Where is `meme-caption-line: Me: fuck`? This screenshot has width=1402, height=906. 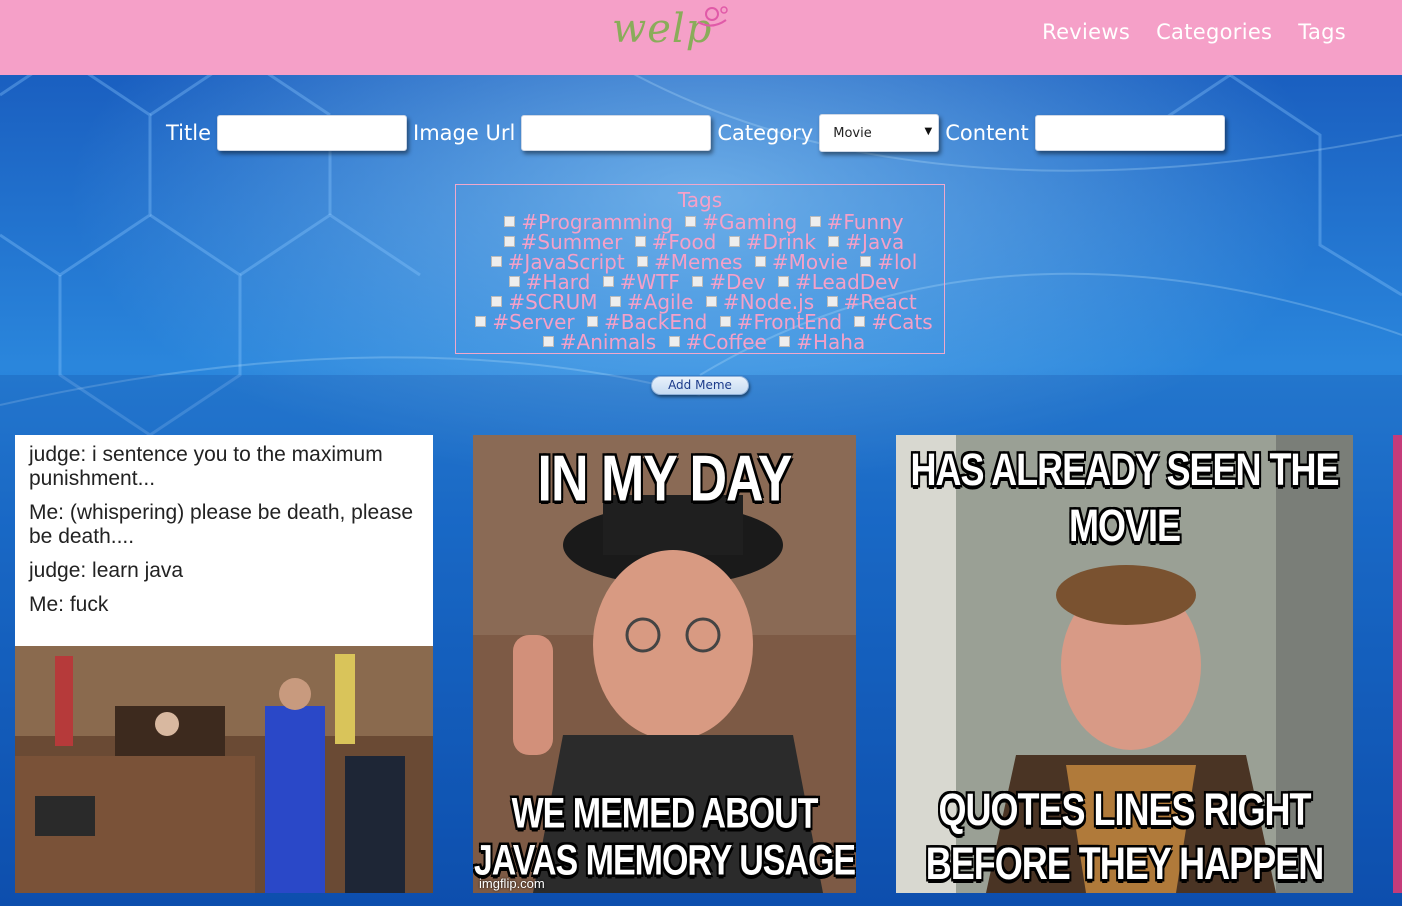 meme-caption-line: Me: fuck is located at coordinates (69, 604).